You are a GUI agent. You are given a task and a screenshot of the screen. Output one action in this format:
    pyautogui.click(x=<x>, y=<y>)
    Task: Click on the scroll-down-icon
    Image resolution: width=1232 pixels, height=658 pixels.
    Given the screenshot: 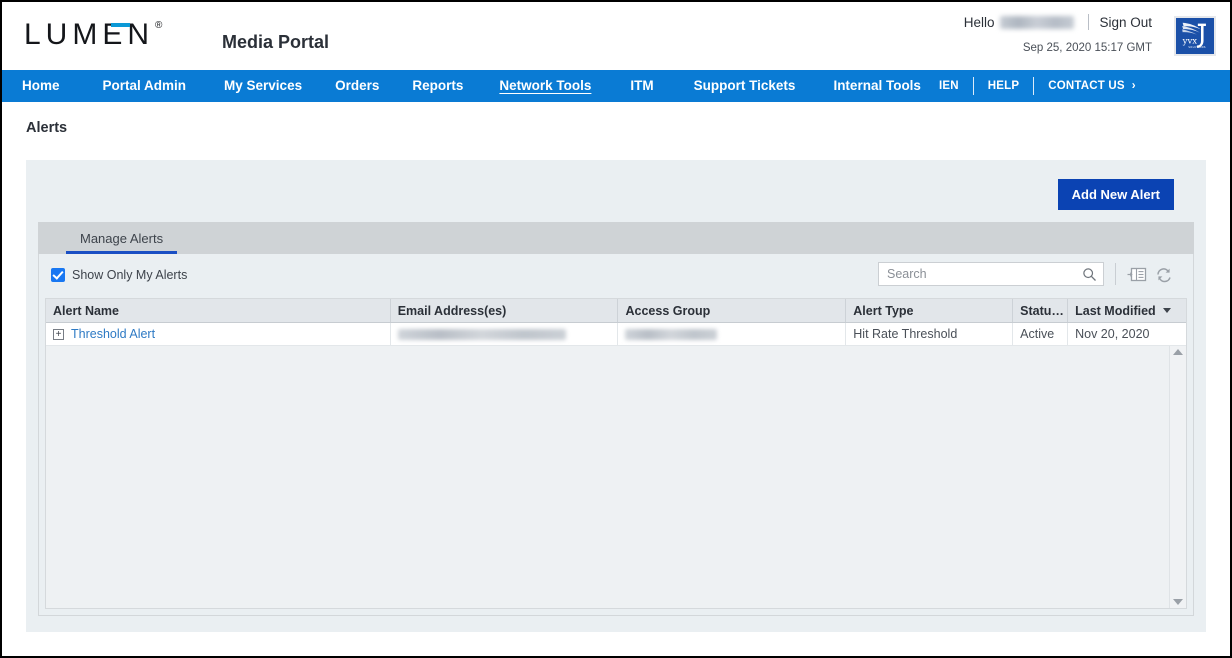 What is the action you would take?
    pyautogui.click(x=1178, y=602)
    